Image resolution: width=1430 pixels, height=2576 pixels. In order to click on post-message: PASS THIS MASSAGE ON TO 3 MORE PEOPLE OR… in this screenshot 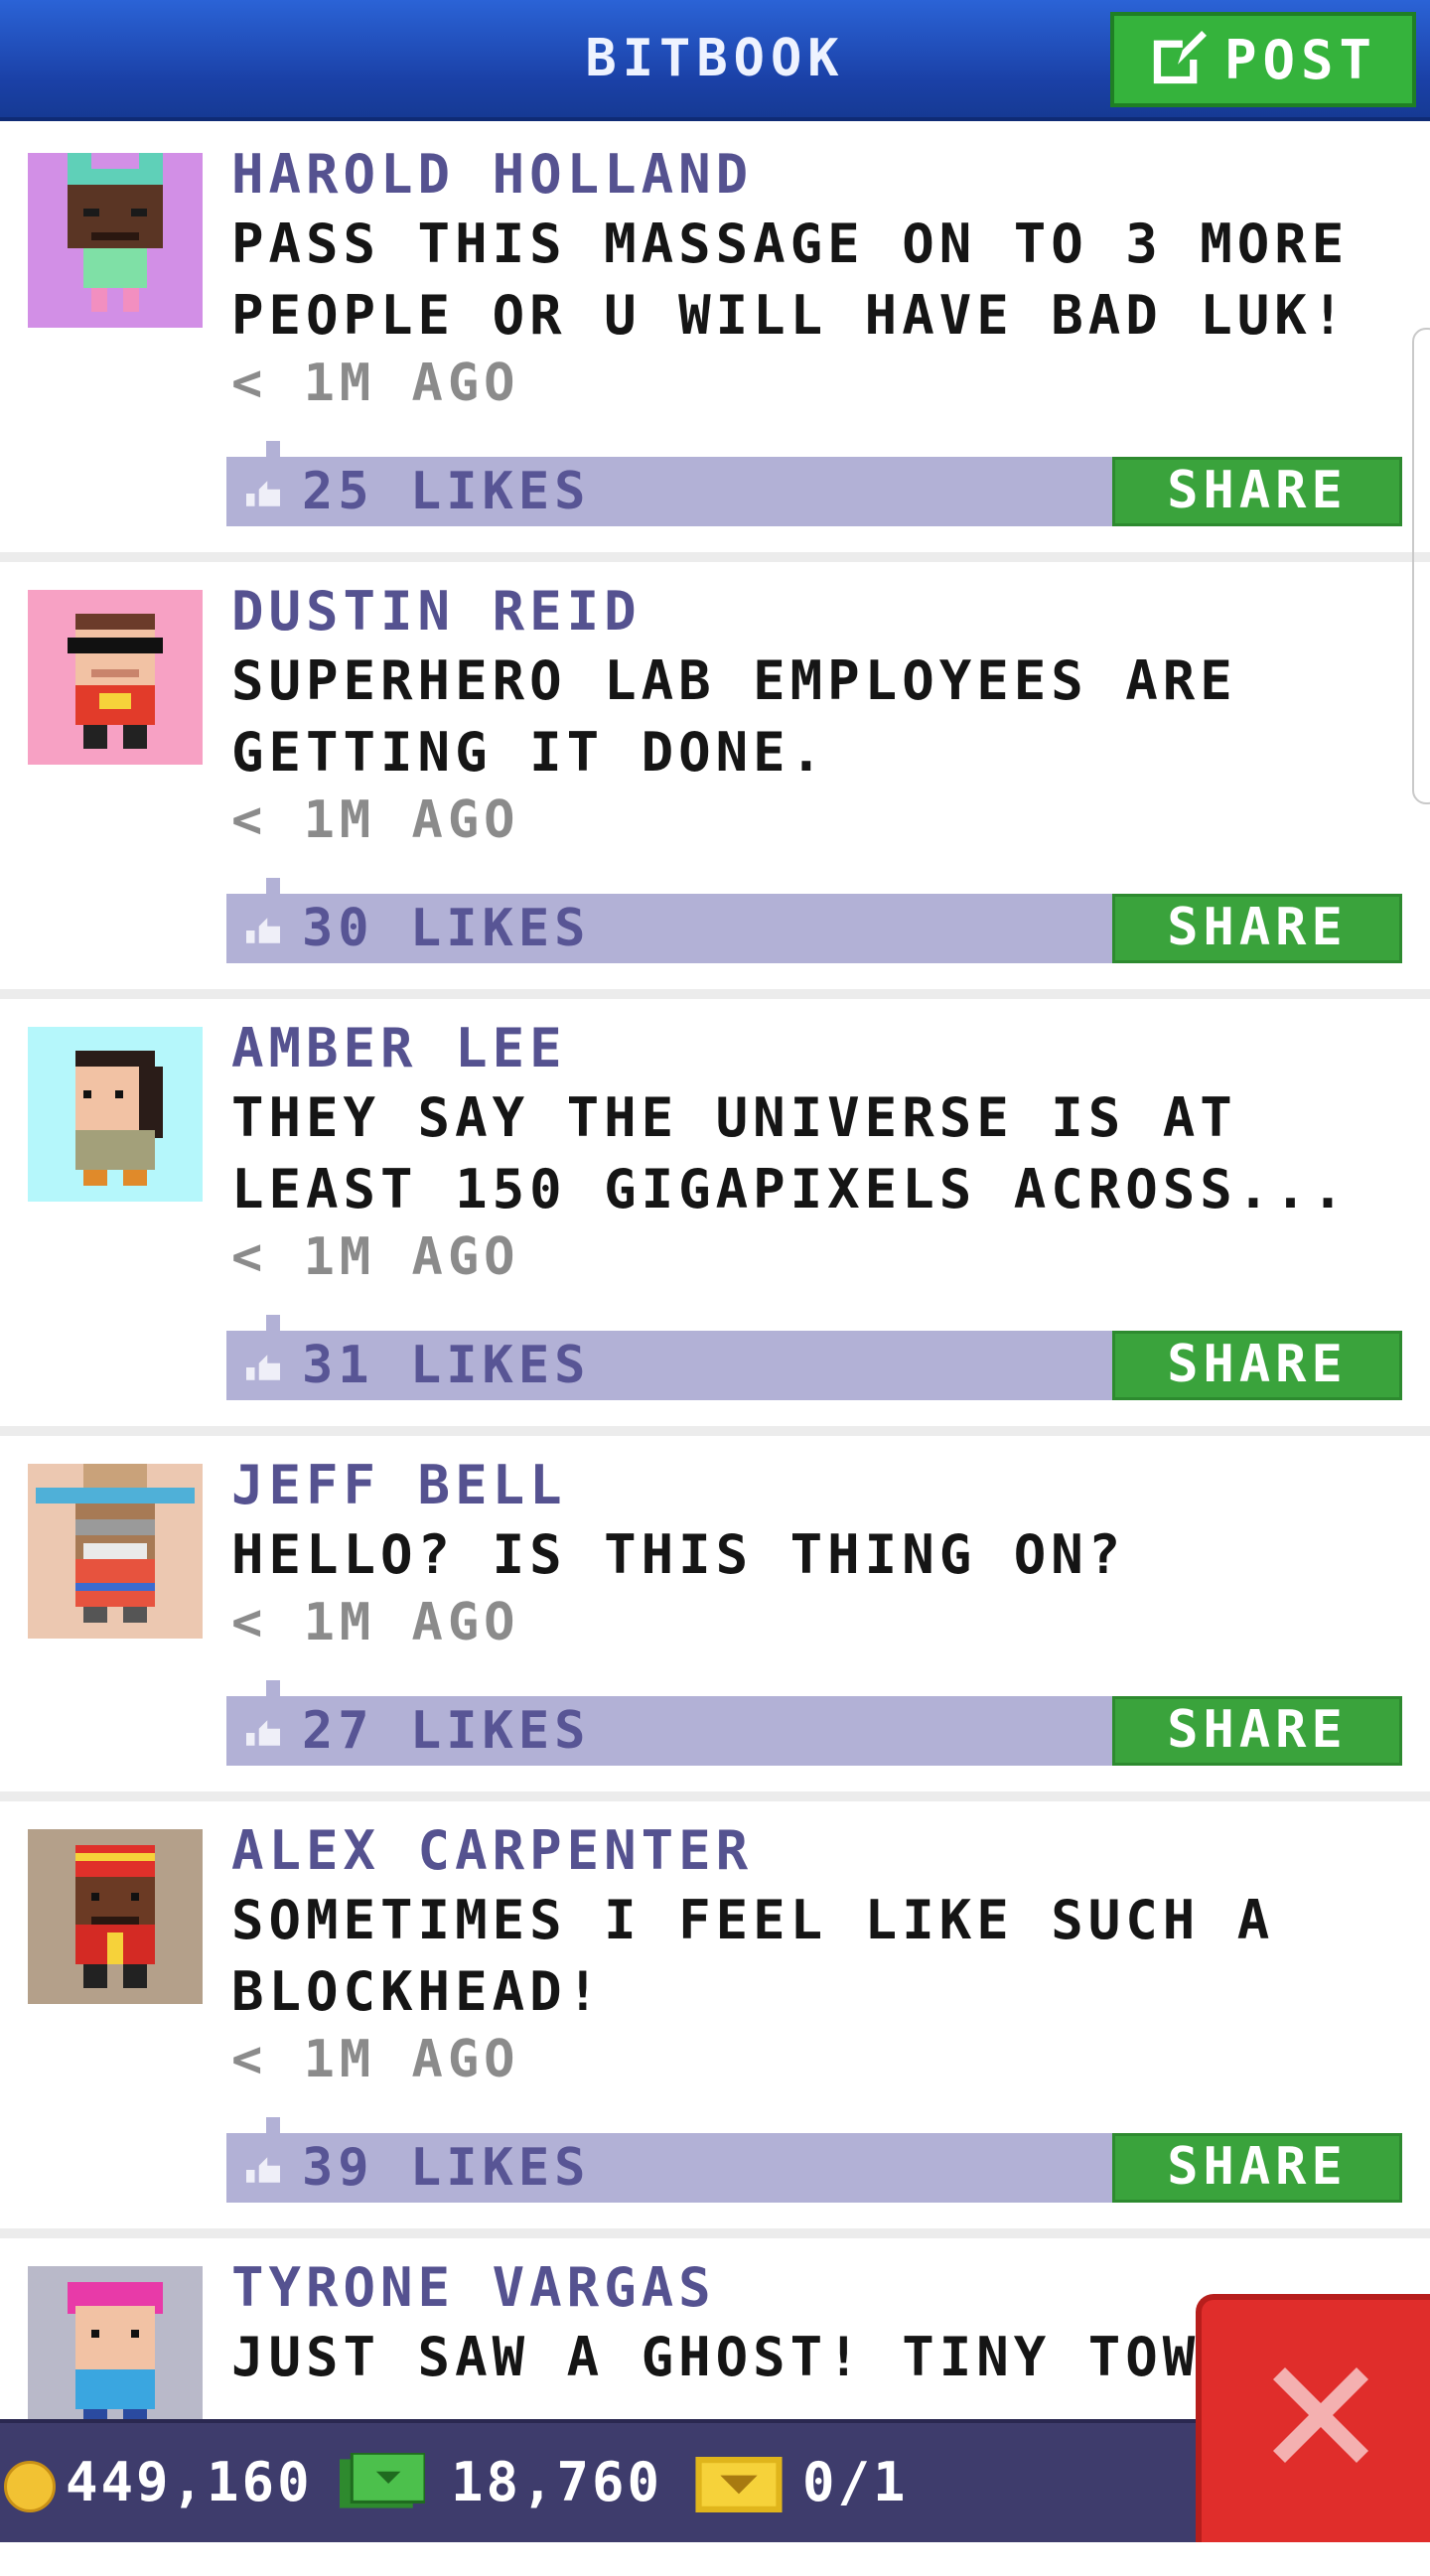, I will do `click(790, 280)`.